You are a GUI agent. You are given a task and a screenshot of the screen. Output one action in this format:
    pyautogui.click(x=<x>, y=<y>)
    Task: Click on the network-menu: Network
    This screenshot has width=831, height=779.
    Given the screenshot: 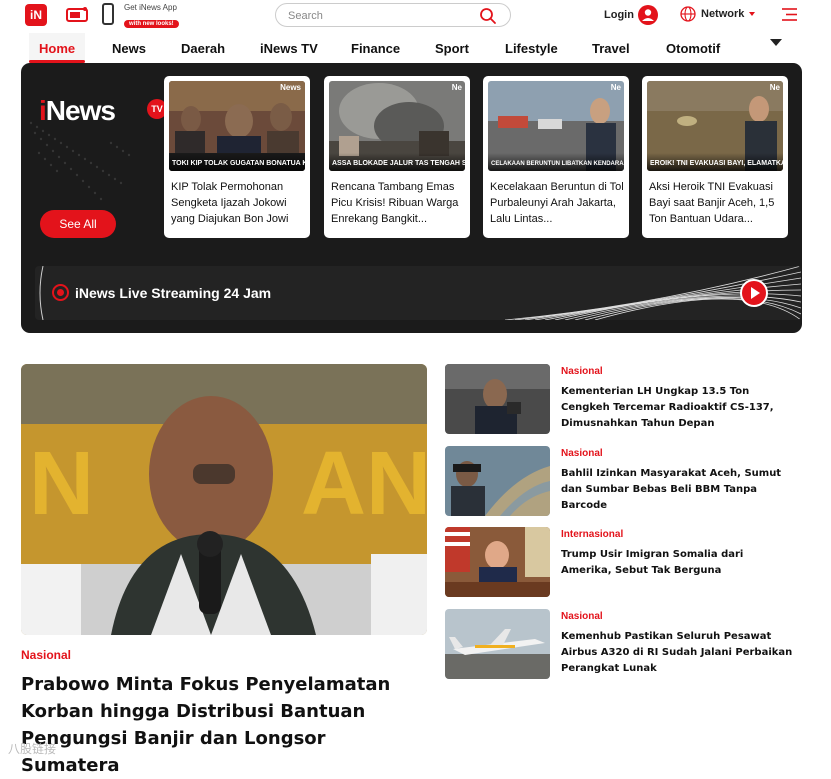 What is the action you would take?
    pyautogui.click(x=722, y=14)
    